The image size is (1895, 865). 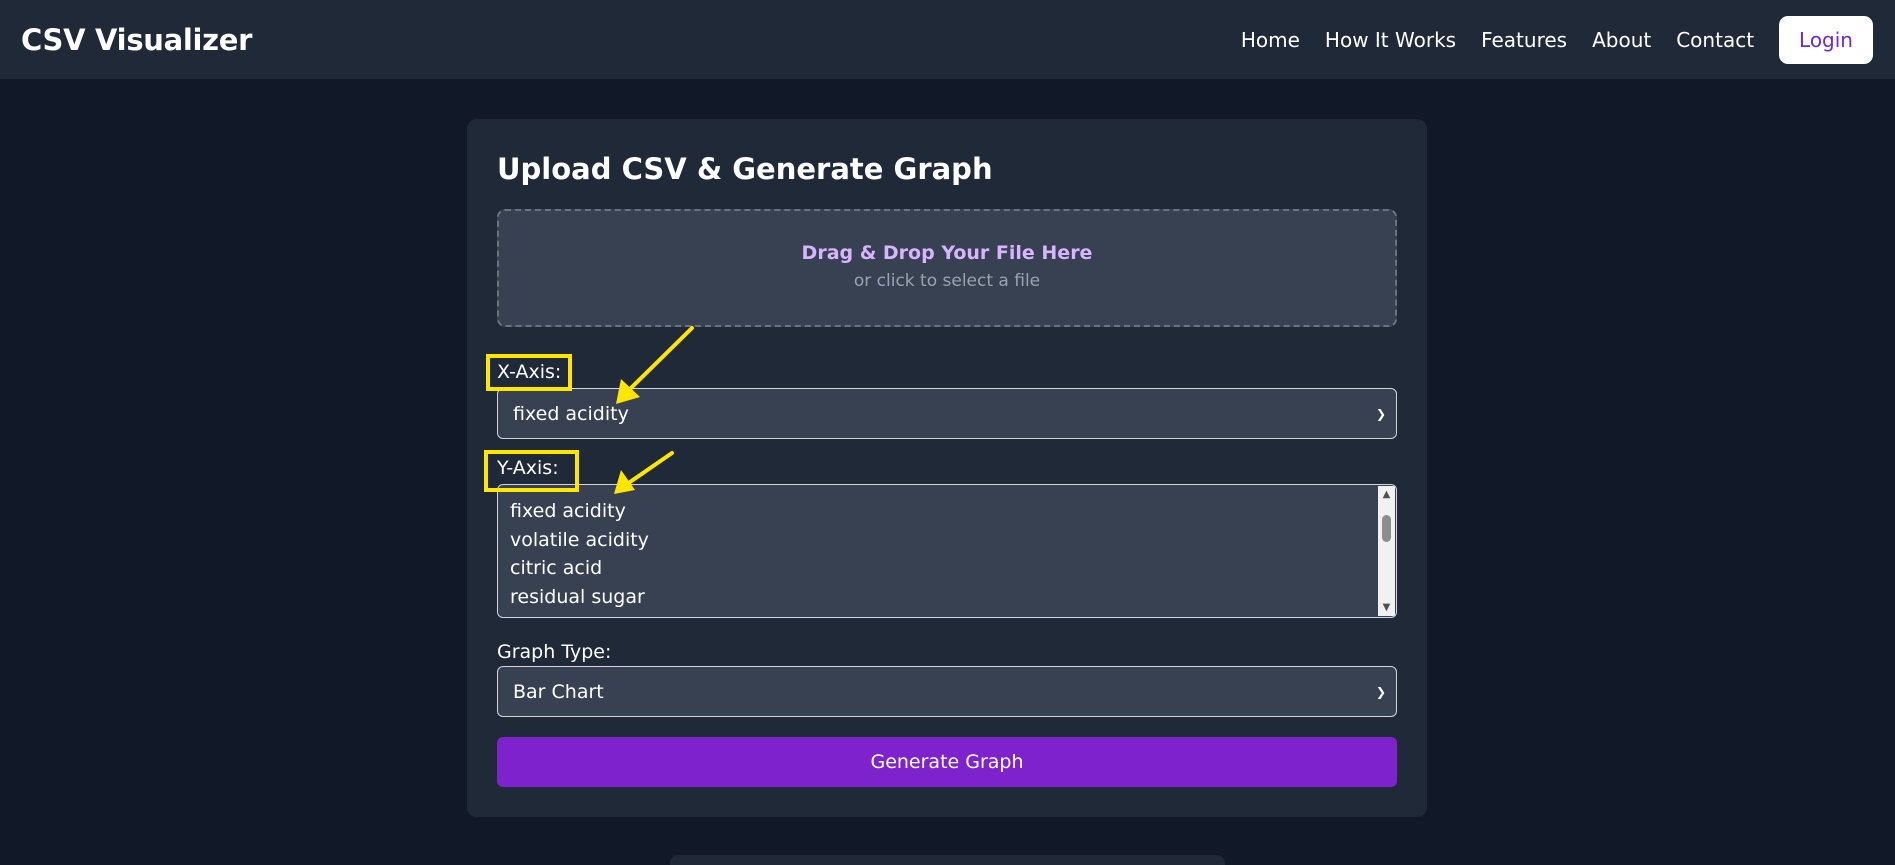 What do you see at coordinates (579, 568) in the screenshot?
I see `y-axis-option: citric acid` at bounding box center [579, 568].